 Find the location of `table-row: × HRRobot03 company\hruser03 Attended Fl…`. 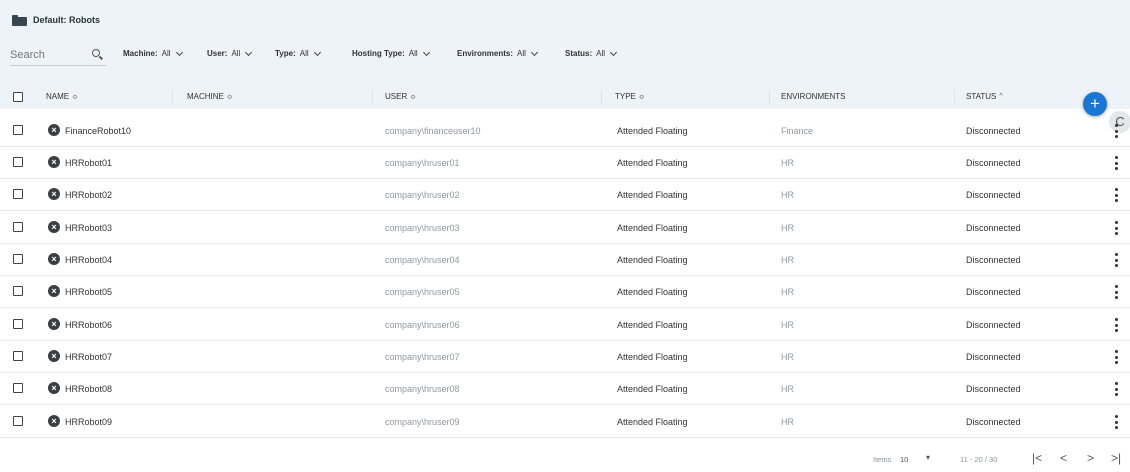

table-row: × HRRobot03 company\hruser03 Attended Fl… is located at coordinates (565, 228).